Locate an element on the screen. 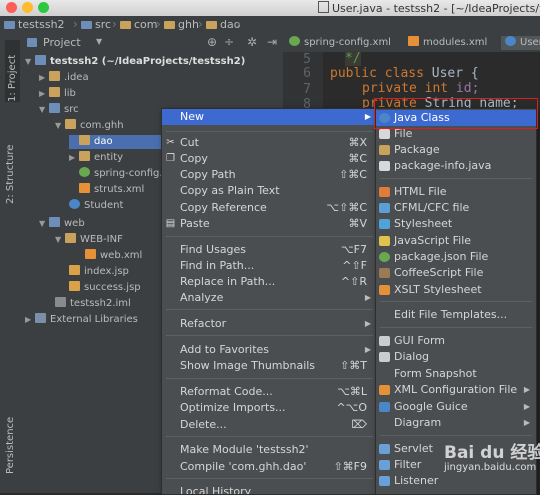 The width and height of the screenshot is (540, 495). menu-item-find-in-path: Find in Path... ^⇧F is located at coordinates (269, 266).